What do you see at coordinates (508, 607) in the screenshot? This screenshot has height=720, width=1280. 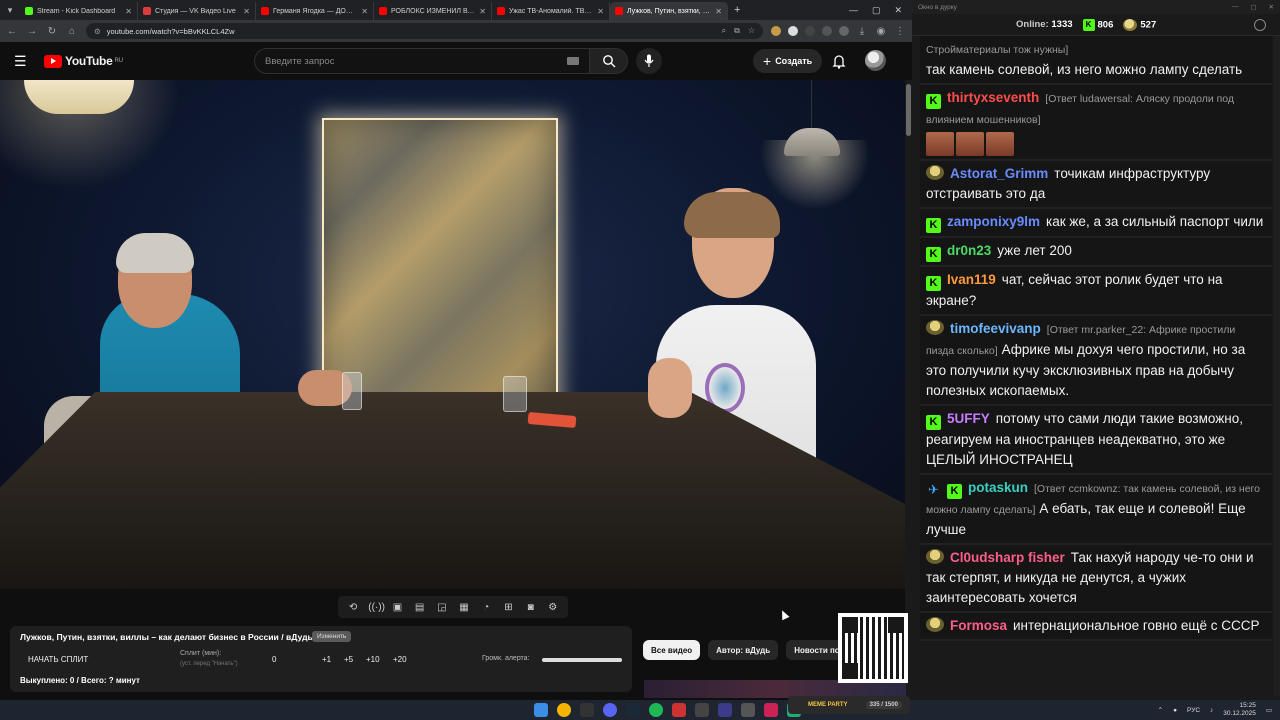 I see `add-screen-icon: ⊞` at bounding box center [508, 607].